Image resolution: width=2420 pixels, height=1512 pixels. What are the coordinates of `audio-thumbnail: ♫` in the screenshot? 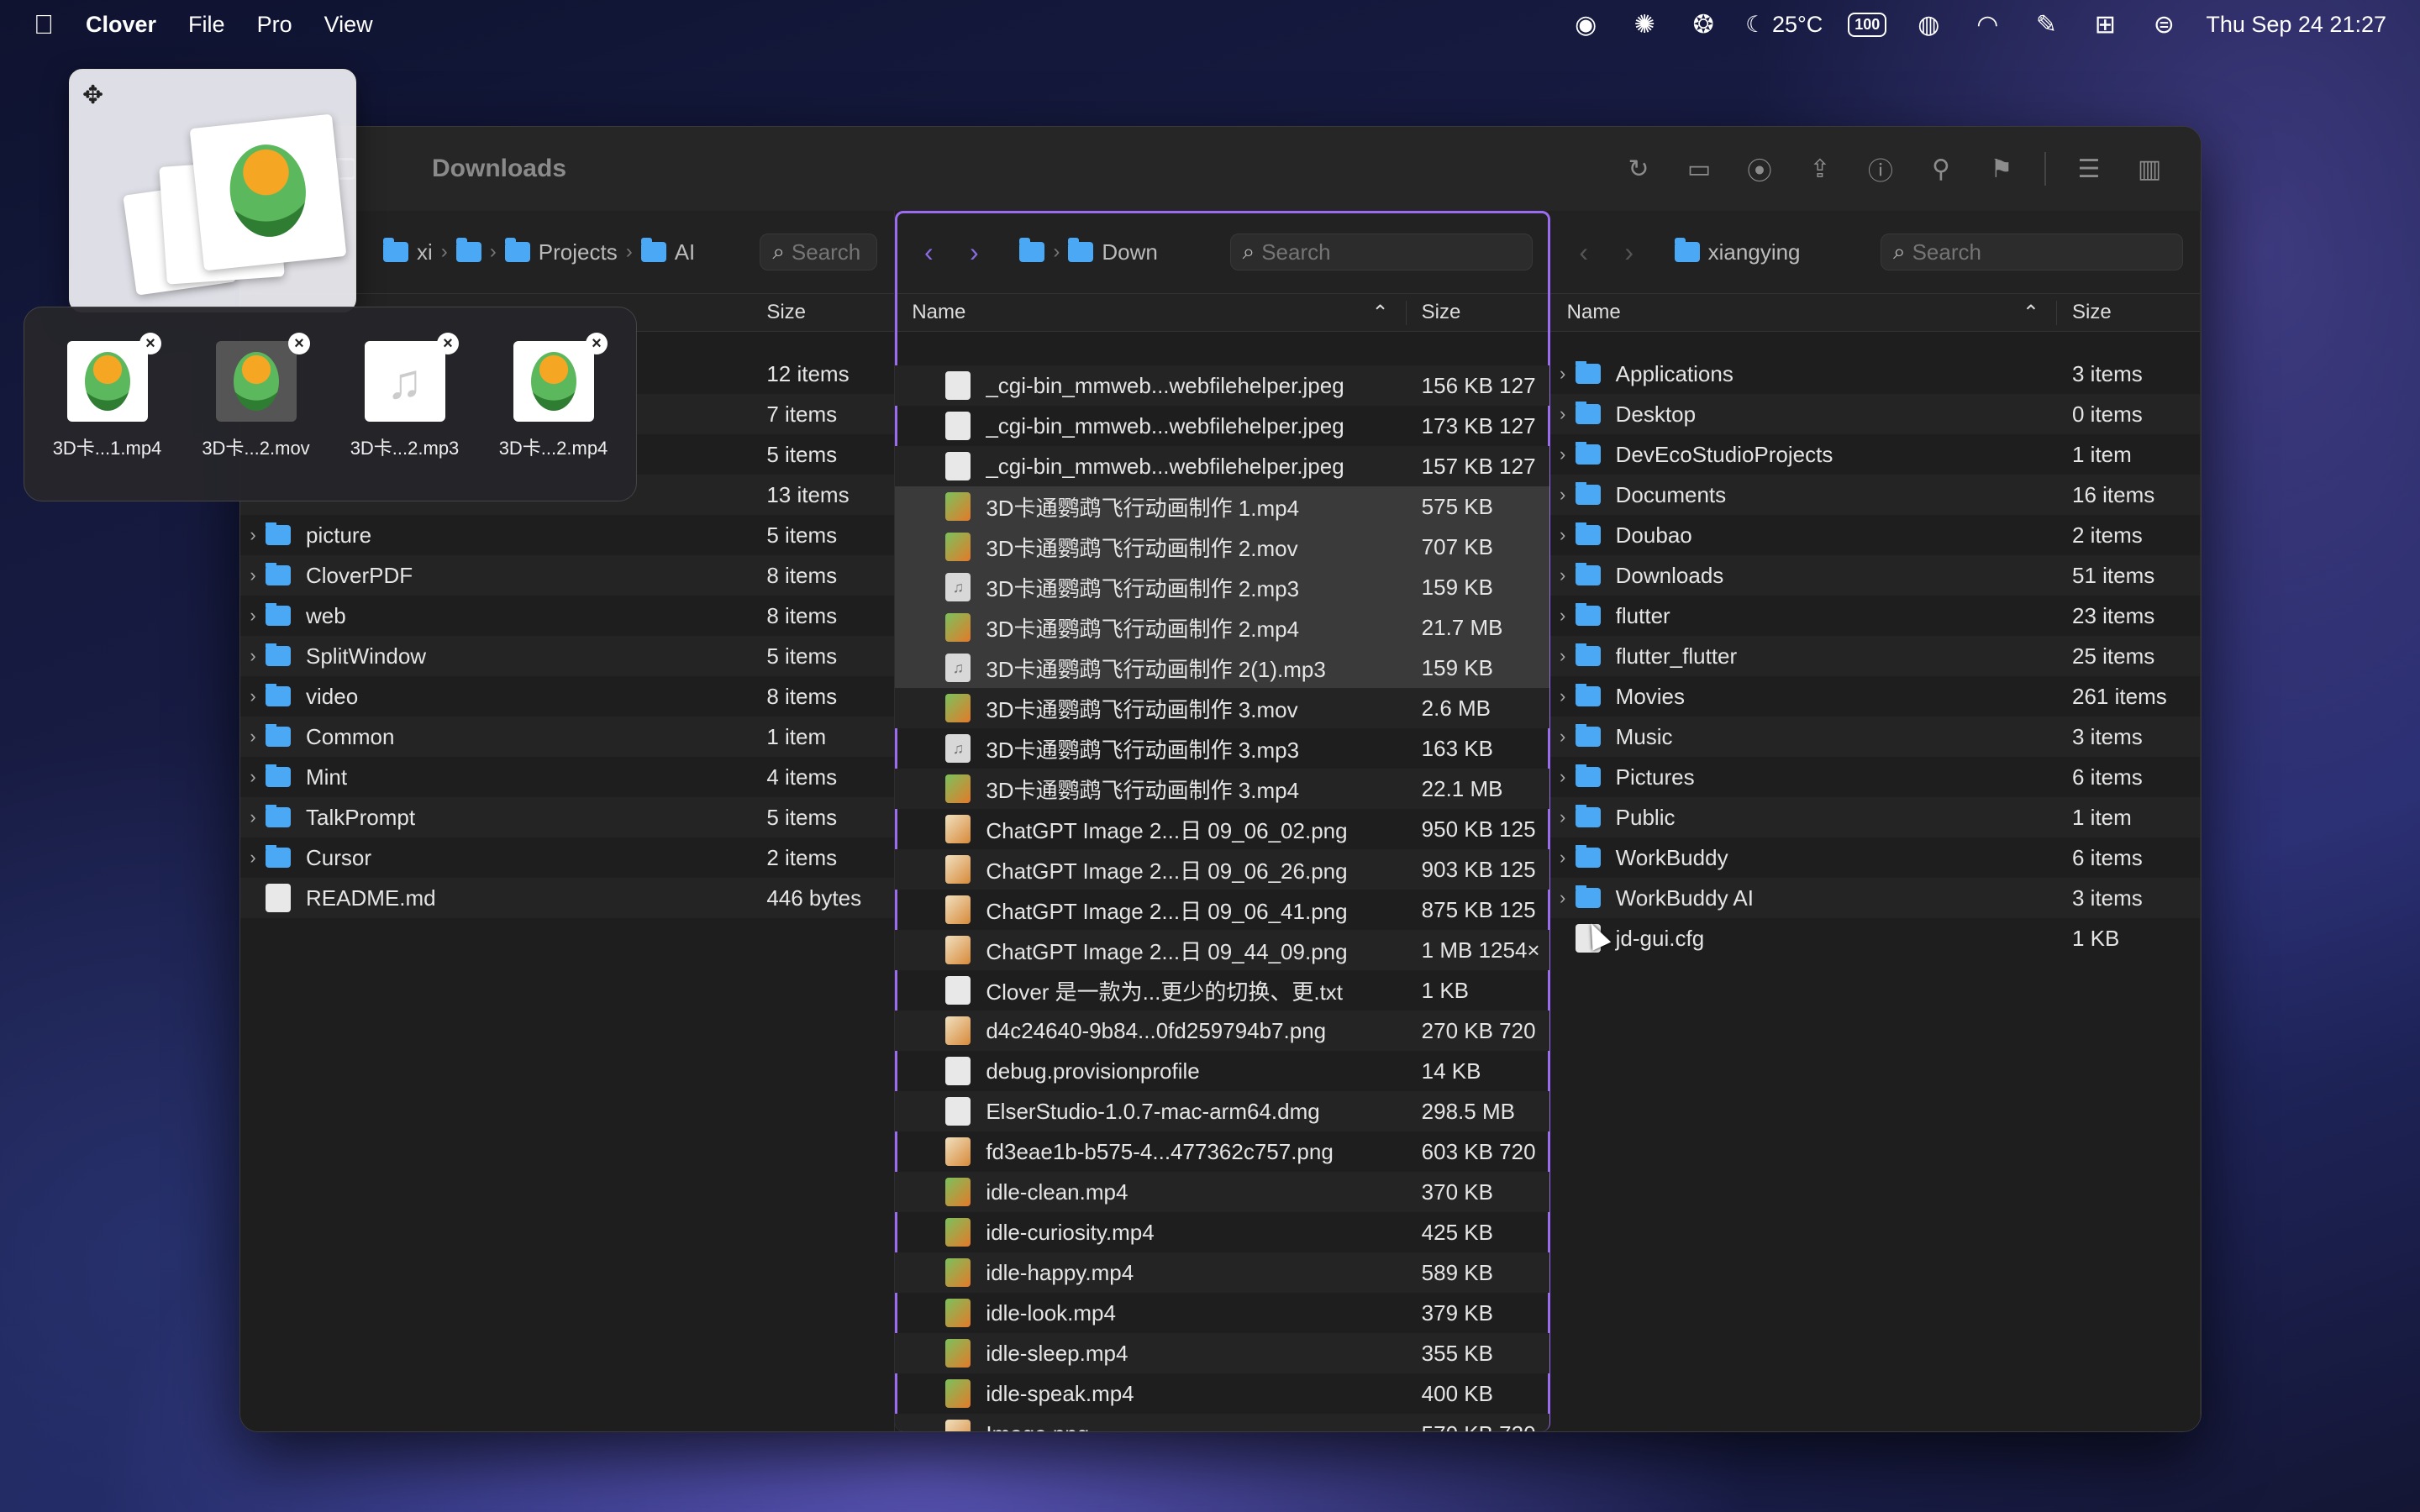 It's located at (405, 381).